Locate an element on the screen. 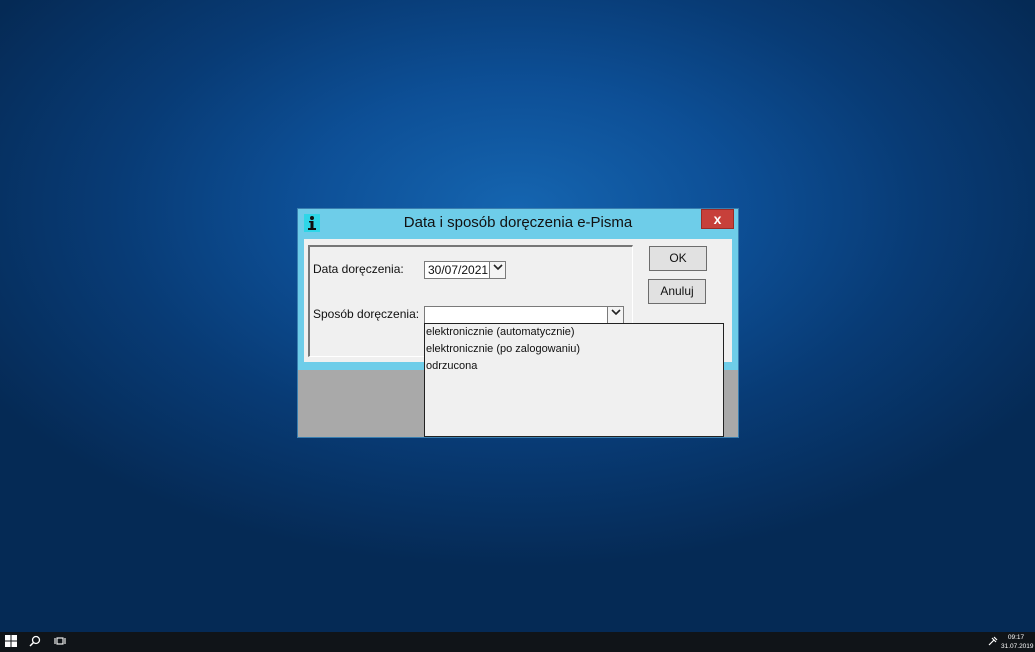 The image size is (1035, 652). network-icon is located at coordinates (993, 642).